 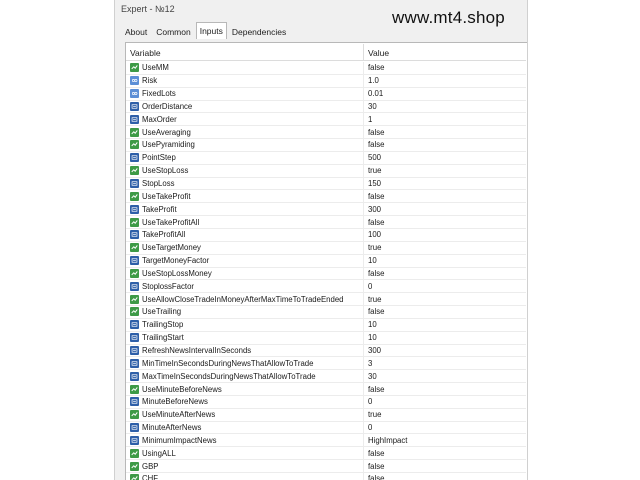 What do you see at coordinates (173, 31) in the screenshot?
I see `tab-common: Common` at bounding box center [173, 31].